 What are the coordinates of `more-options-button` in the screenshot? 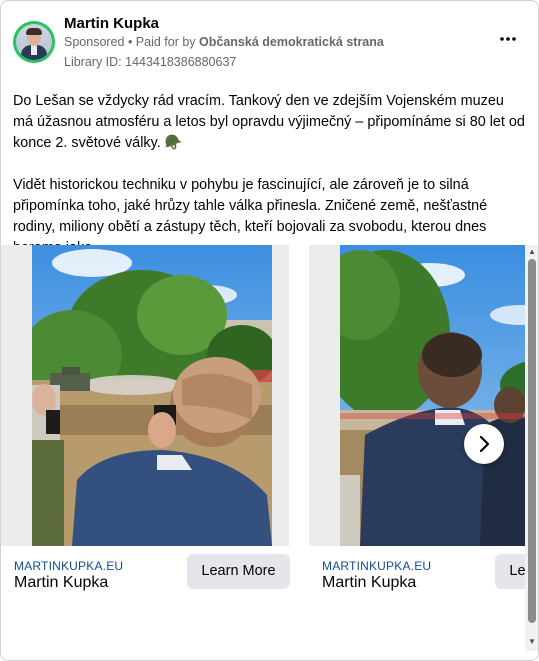 It's located at (508, 40).